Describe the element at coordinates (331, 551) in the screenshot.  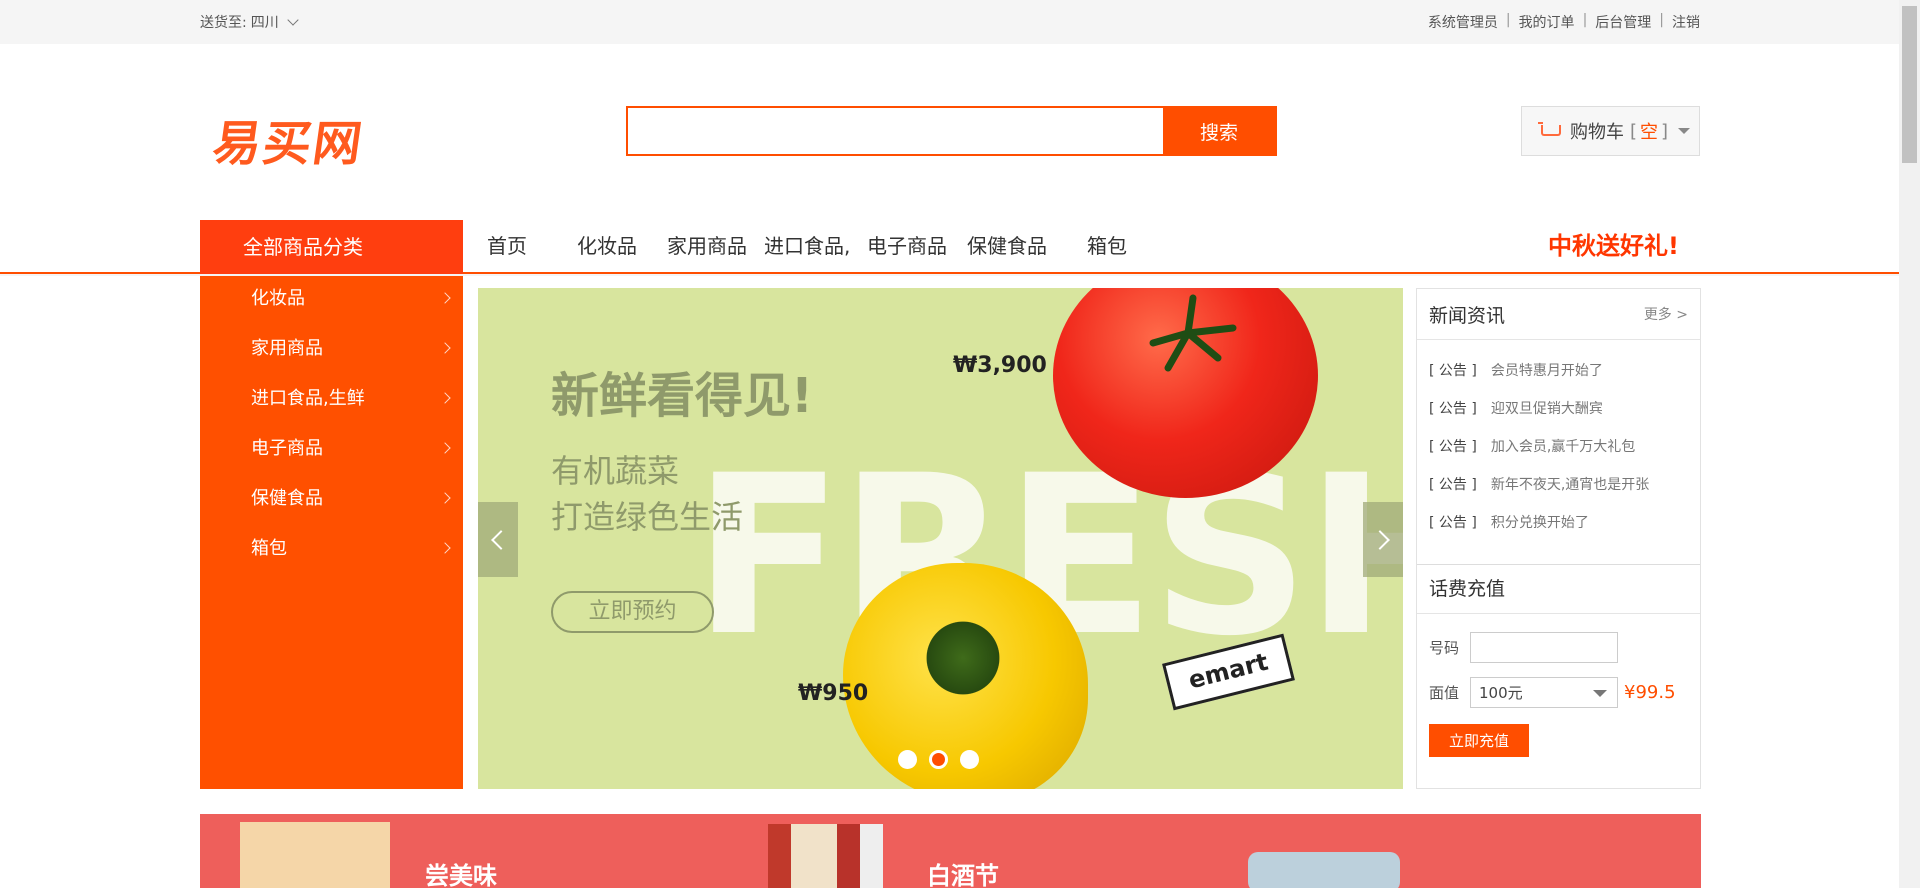
I see `sidebar-item-bags: 箱包` at that location.